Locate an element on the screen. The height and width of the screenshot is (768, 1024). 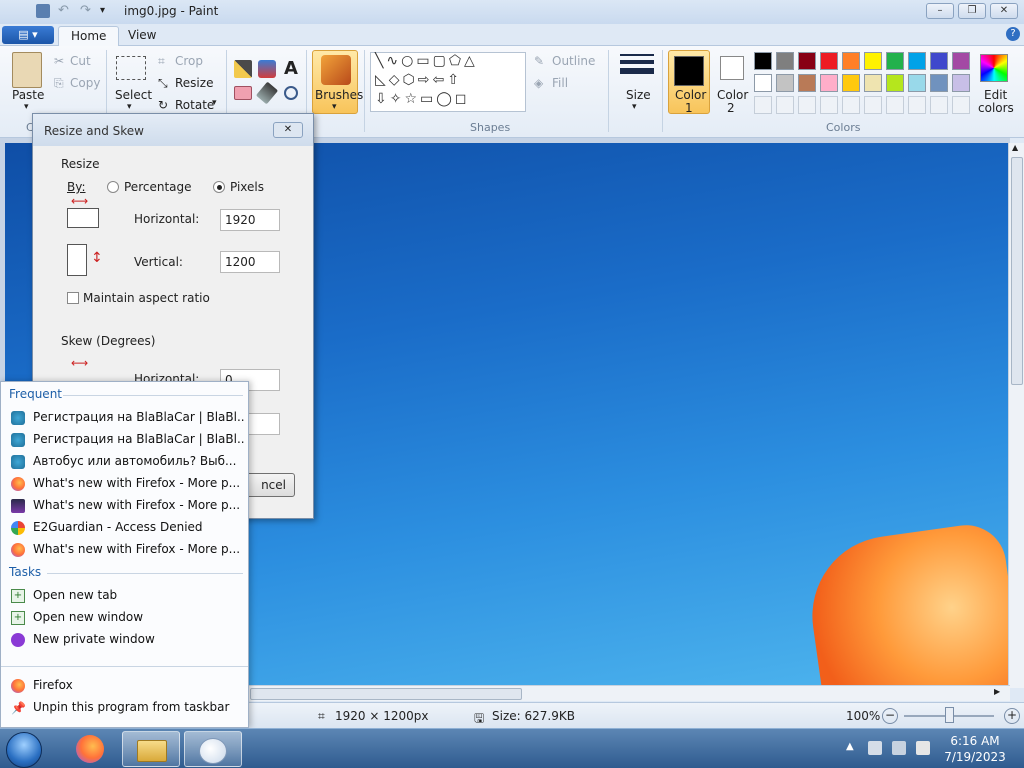
close-button: ✕ is located at coordinates (1004, 11).